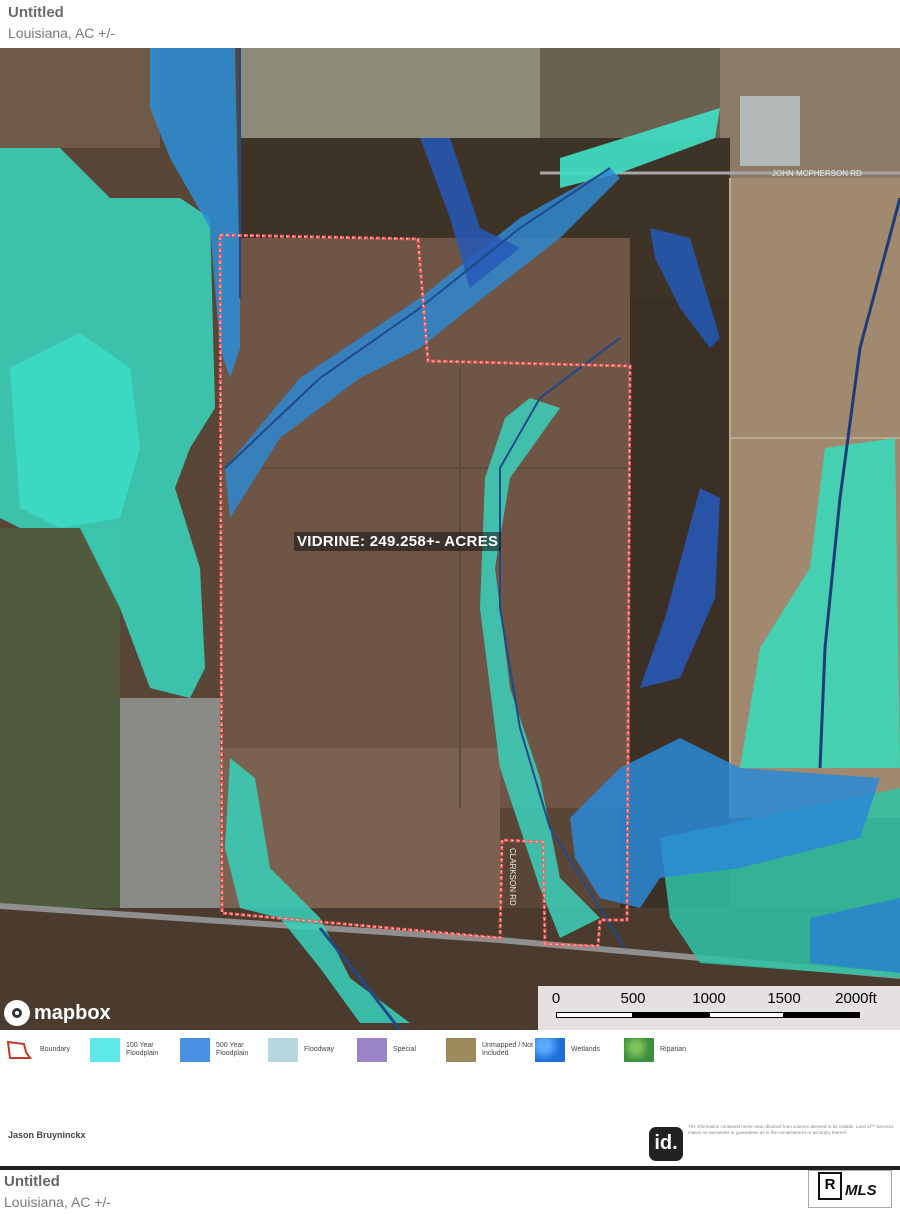 This screenshot has width=900, height=1214. I want to click on riparian-swatch, so click(639, 1050).